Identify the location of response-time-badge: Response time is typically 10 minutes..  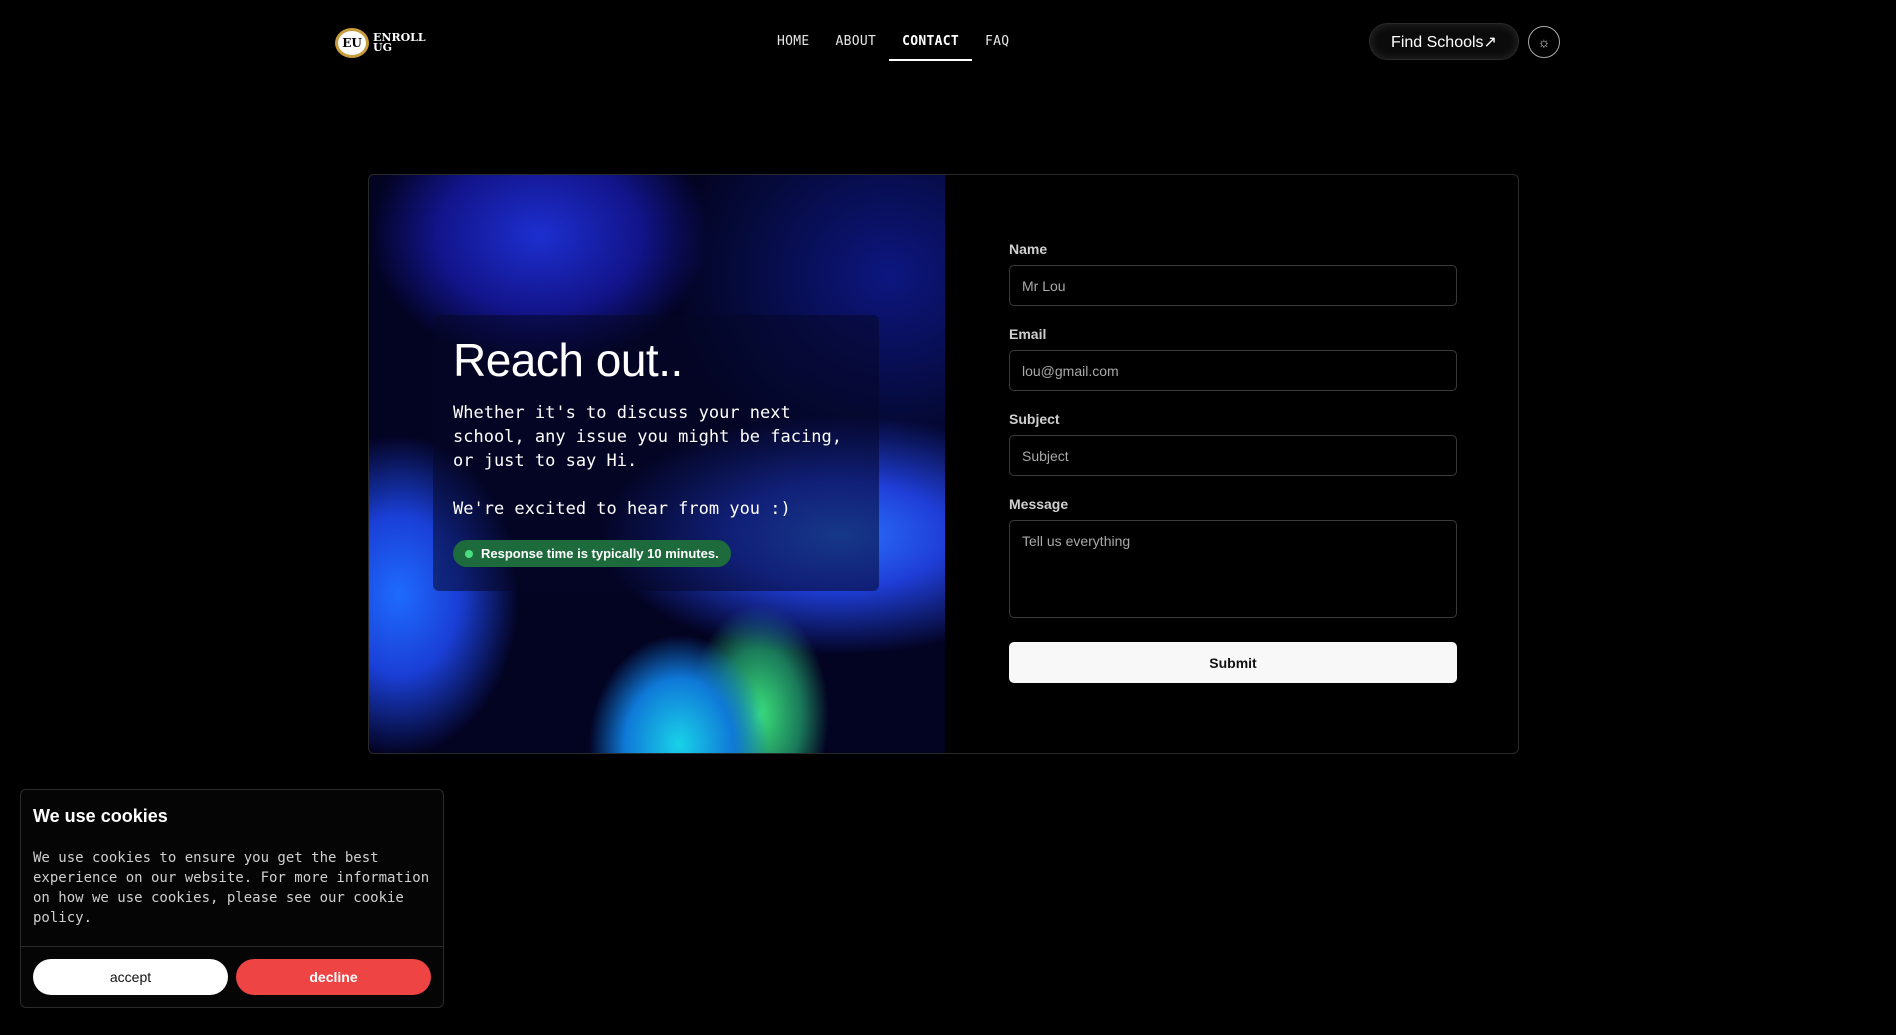
(592, 553).